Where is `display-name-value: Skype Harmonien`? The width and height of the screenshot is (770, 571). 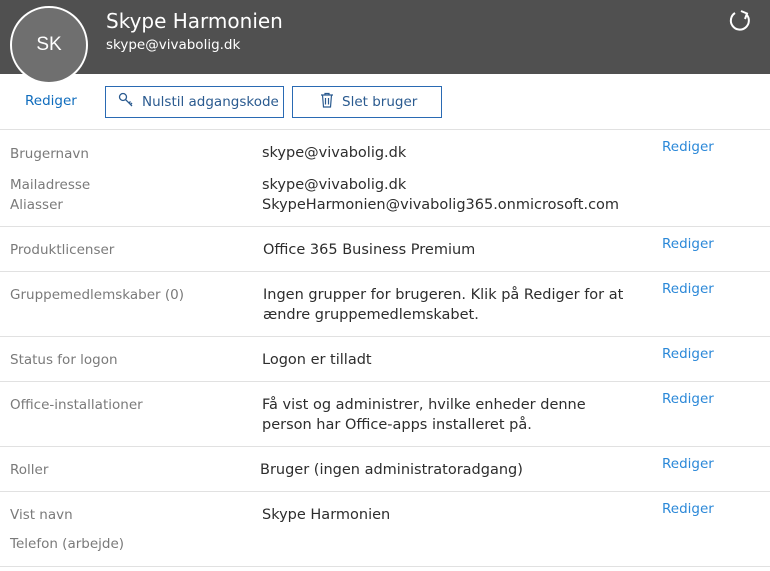 display-name-value: Skype Harmonien is located at coordinates (326, 515).